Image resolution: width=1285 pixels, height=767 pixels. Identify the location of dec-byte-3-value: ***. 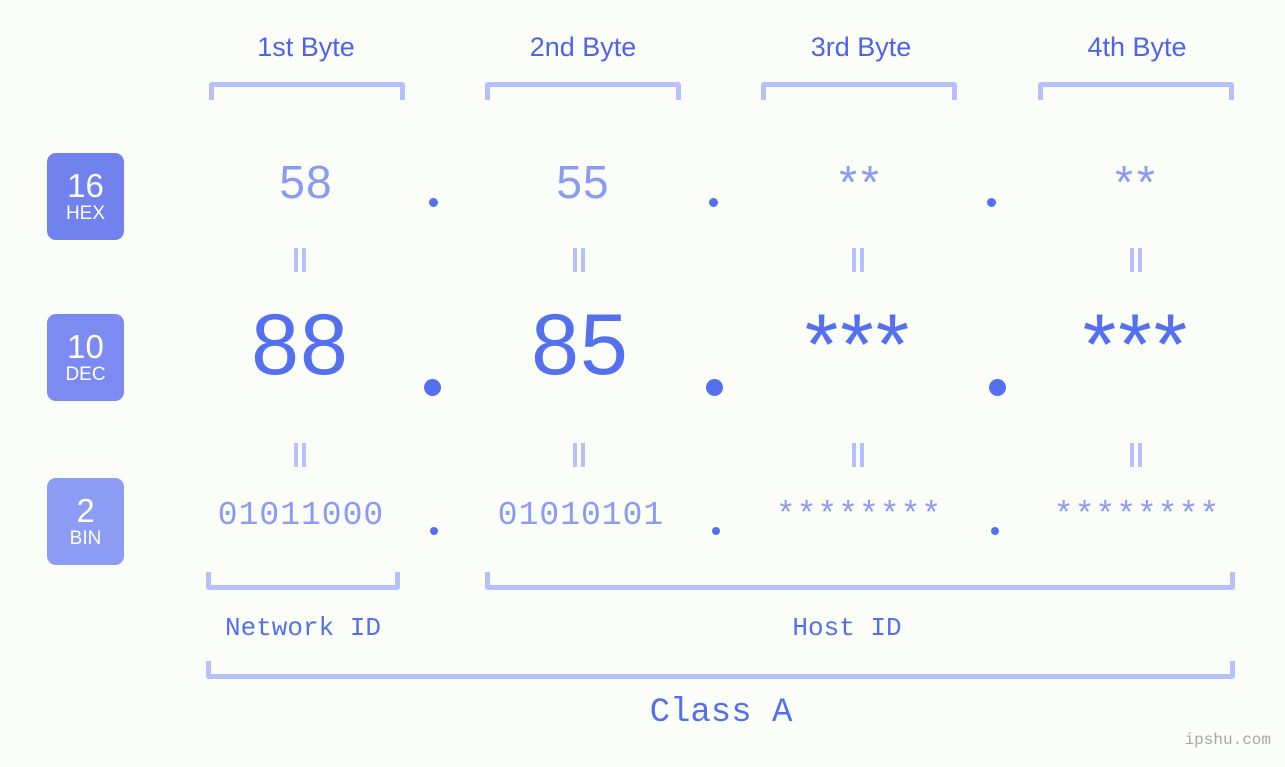
(858, 345).